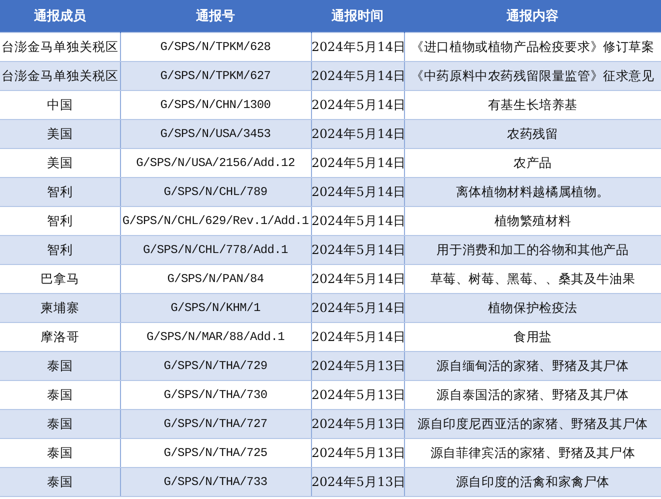 This screenshot has height=499, width=661. I want to click on table-cell: 源自印度的活禽和家禽尸体, so click(532, 482).